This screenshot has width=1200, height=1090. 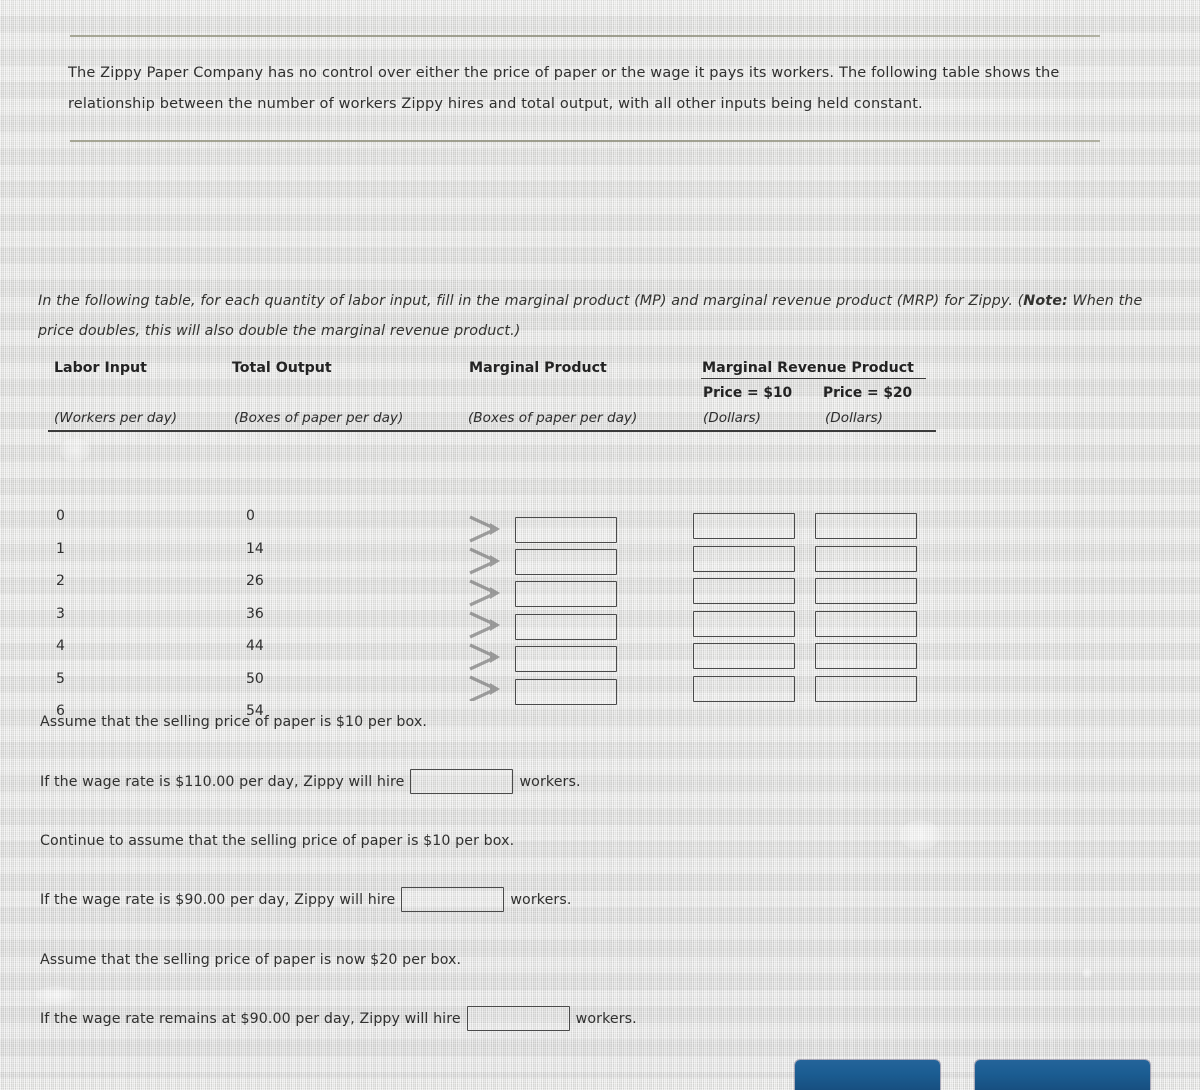 I want to click on cell-total-output: 26, so click(x=255, y=581).